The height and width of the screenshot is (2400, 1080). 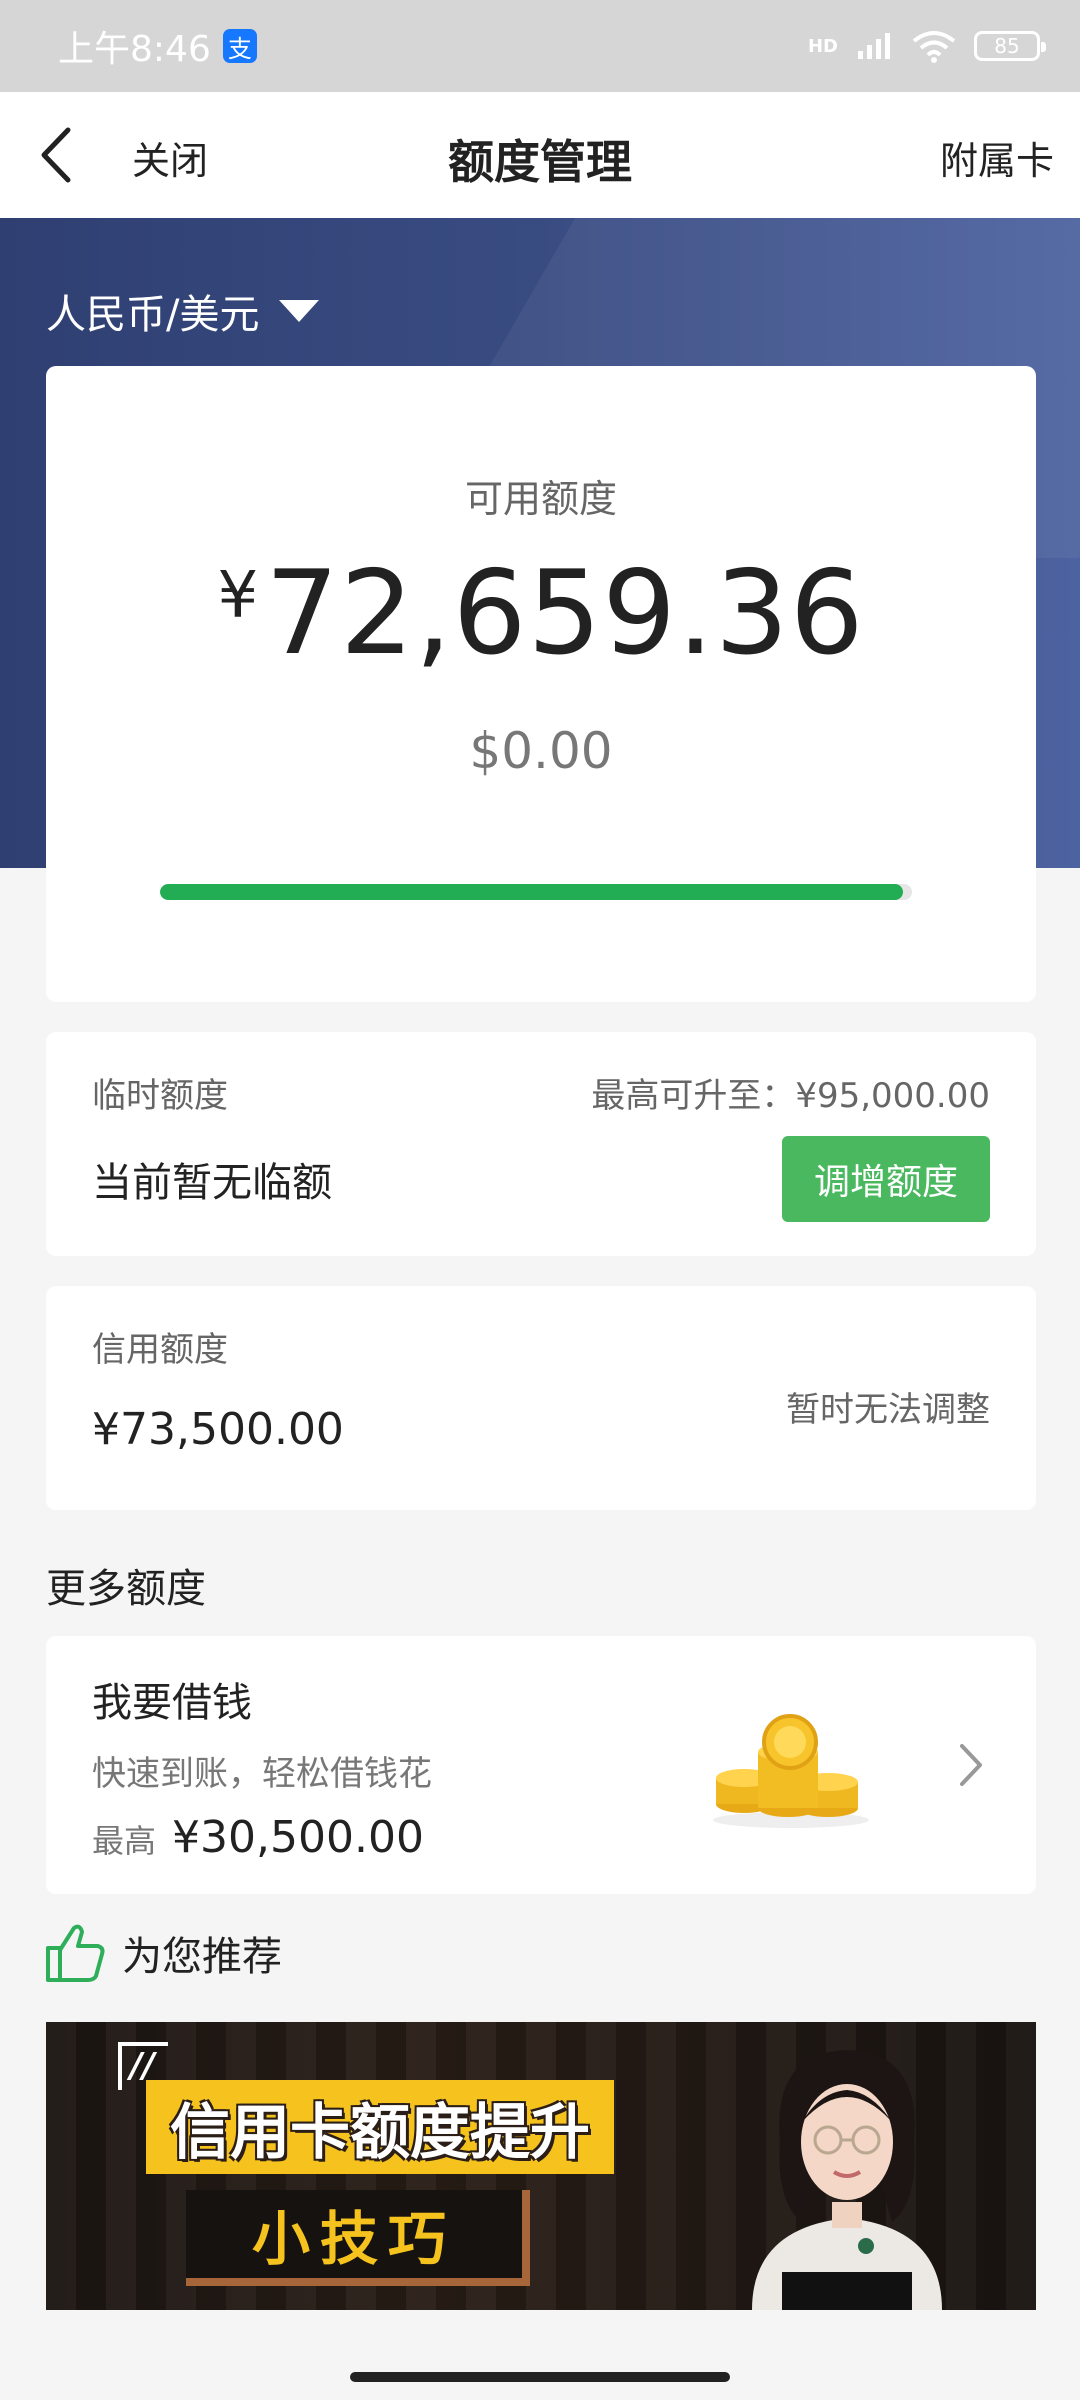 What do you see at coordinates (160, 1350) in the screenshot?
I see `credit-limit-label: 信用额度` at bounding box center [160, 1350].